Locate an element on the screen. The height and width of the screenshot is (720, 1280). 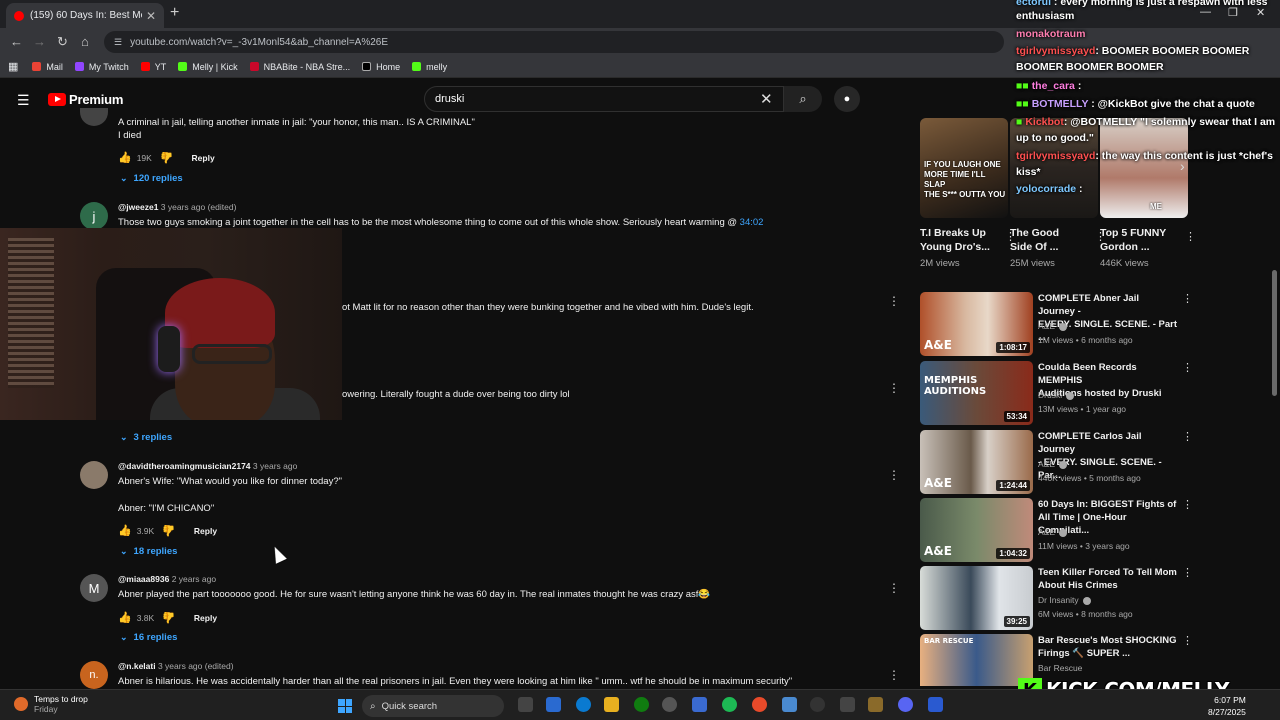
timestamp-link: 34:02 is located at coordinates (752, 222).